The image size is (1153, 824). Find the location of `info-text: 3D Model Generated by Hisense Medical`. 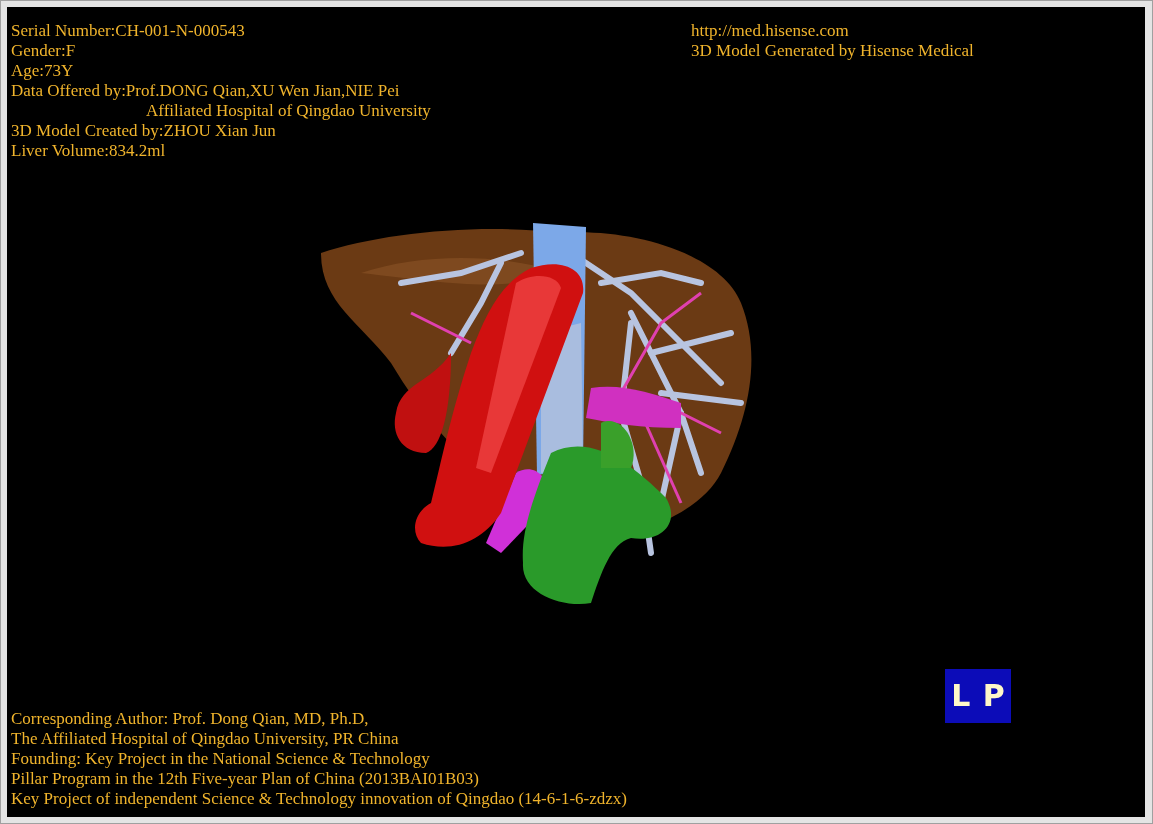

info-text: 3D Model Generated by Hisense Medical is located at coordinates (832, 51).